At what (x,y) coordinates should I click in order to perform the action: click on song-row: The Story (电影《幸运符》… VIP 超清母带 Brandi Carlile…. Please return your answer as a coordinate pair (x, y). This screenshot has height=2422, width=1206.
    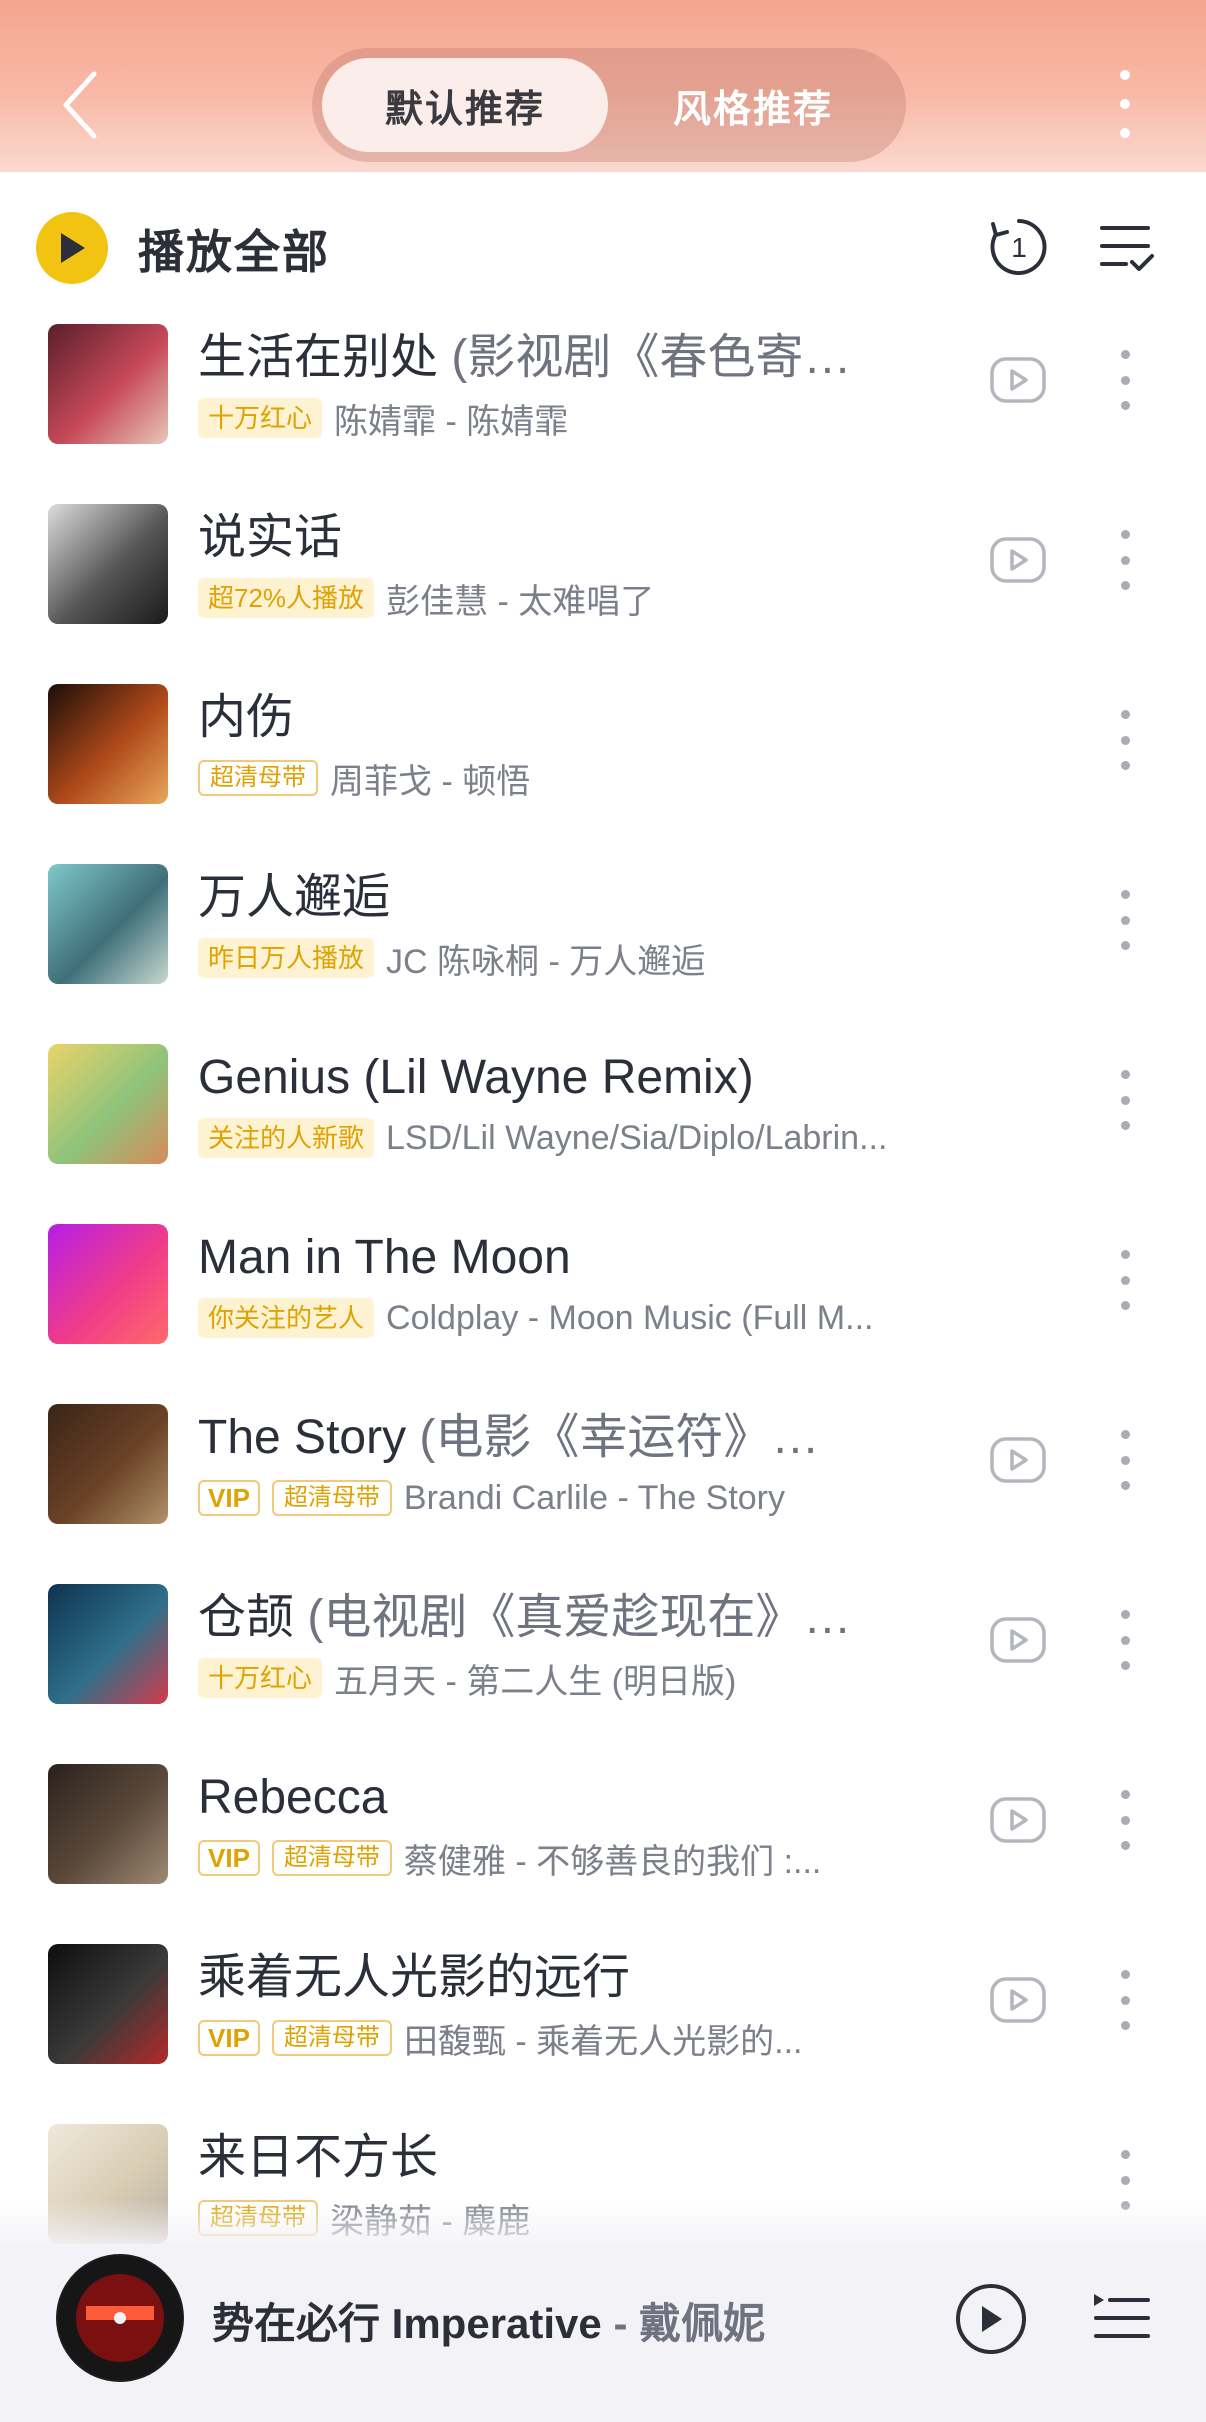
    Looking at the image, I should click on (603, 1488).